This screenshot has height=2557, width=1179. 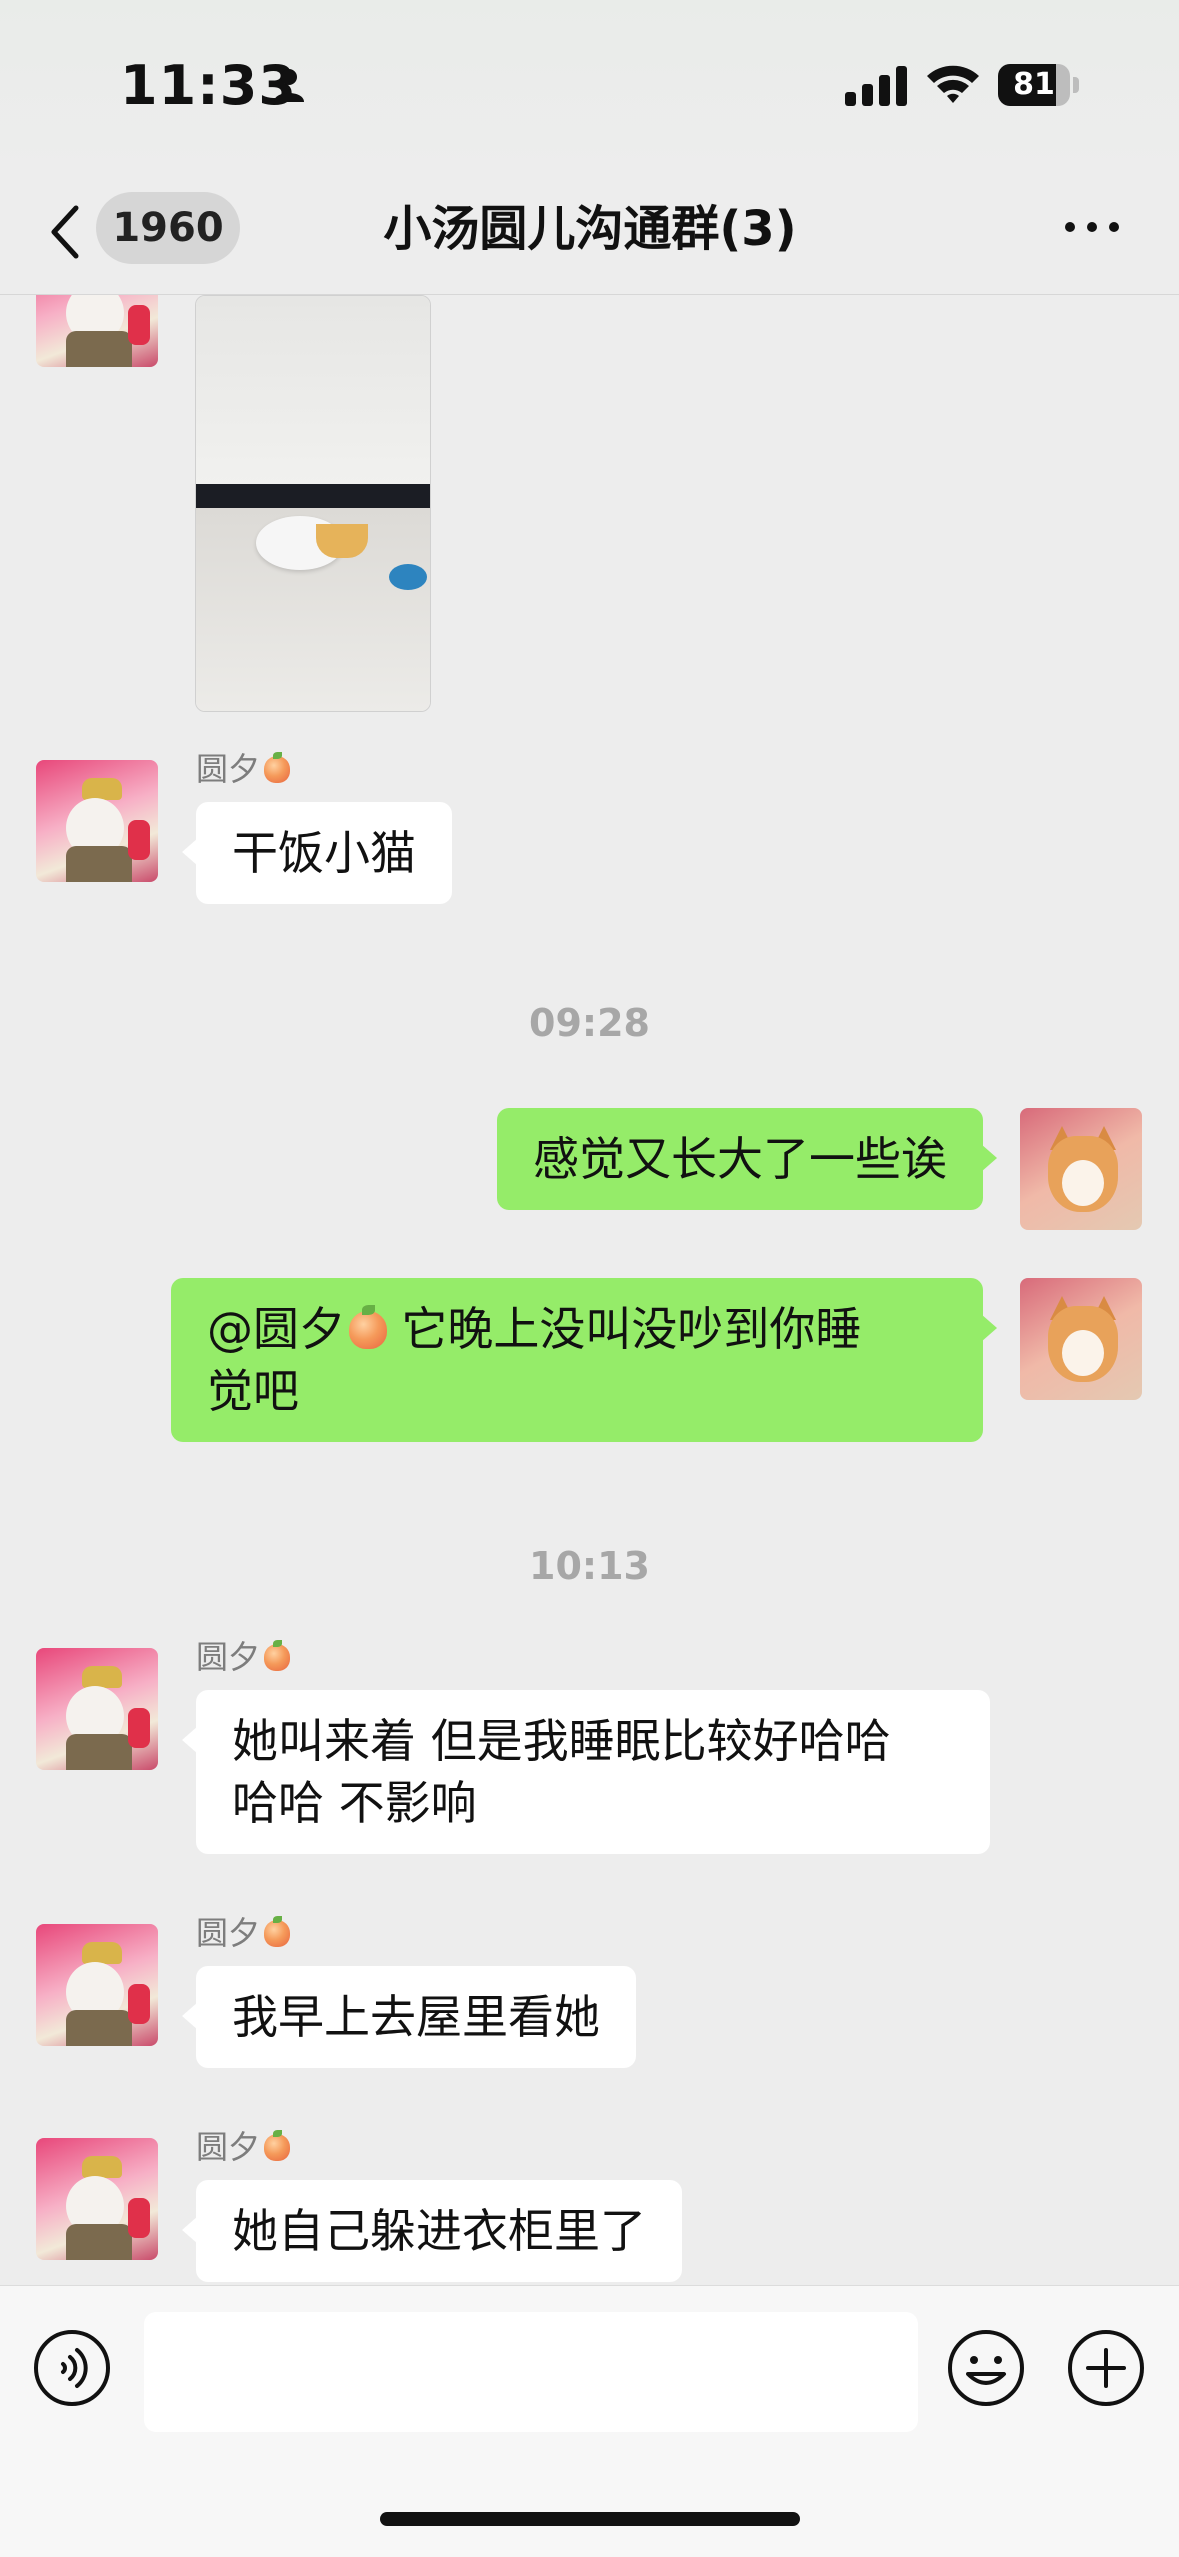 I want to click on status-bar: 11:33 81, so click(x=589, y=85).